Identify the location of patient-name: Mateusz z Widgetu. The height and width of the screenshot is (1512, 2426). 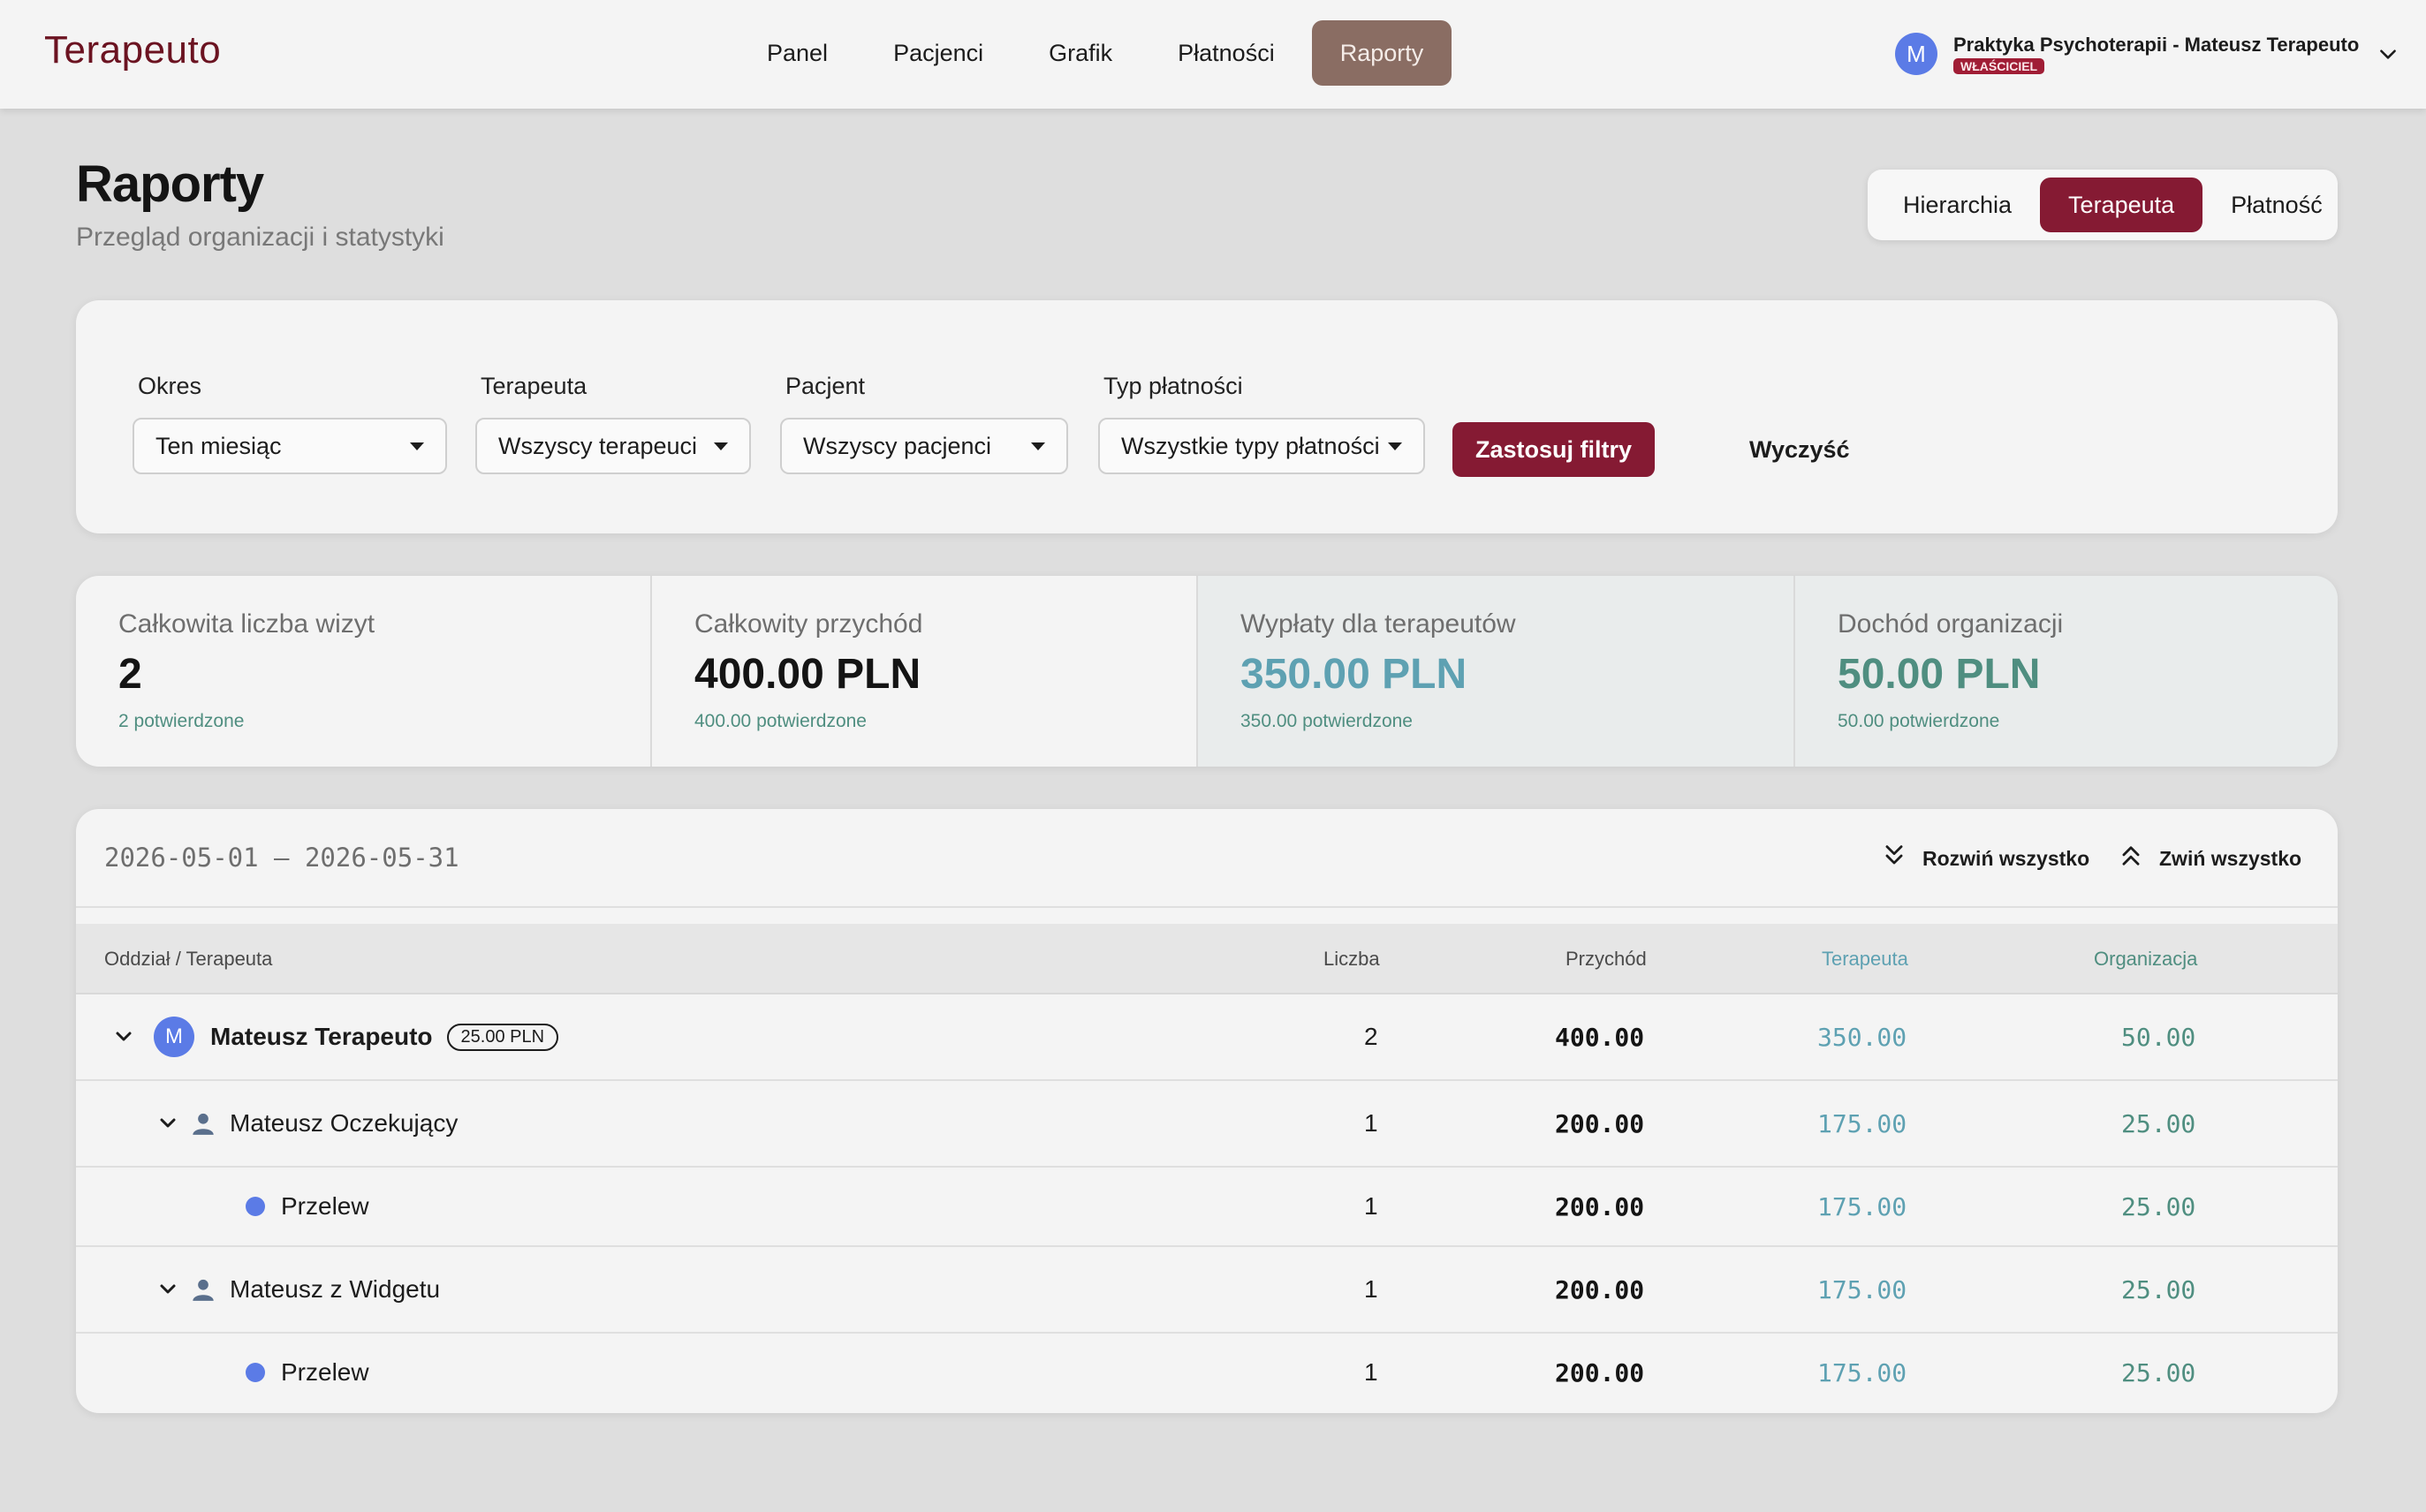
(335, 1289).